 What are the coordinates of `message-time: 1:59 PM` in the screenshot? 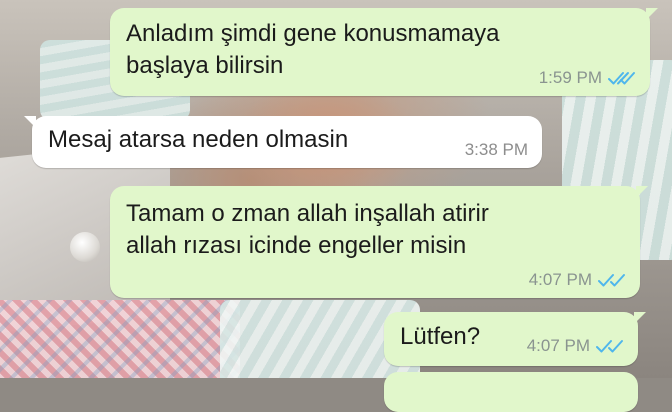 It's located at (570, 77).